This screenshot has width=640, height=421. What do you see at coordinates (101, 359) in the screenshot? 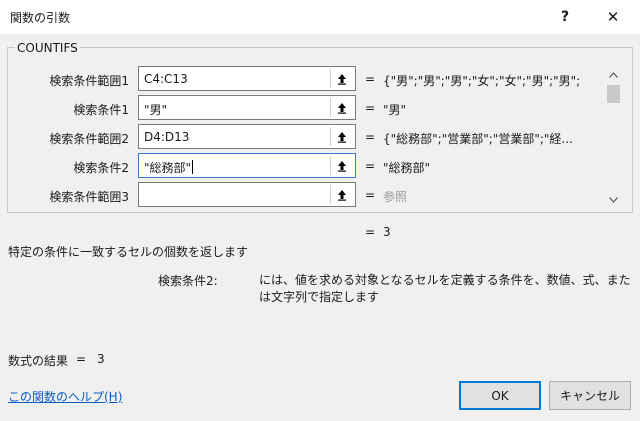
I see `formula-result-value: 3` at bounding box center [101, 359].